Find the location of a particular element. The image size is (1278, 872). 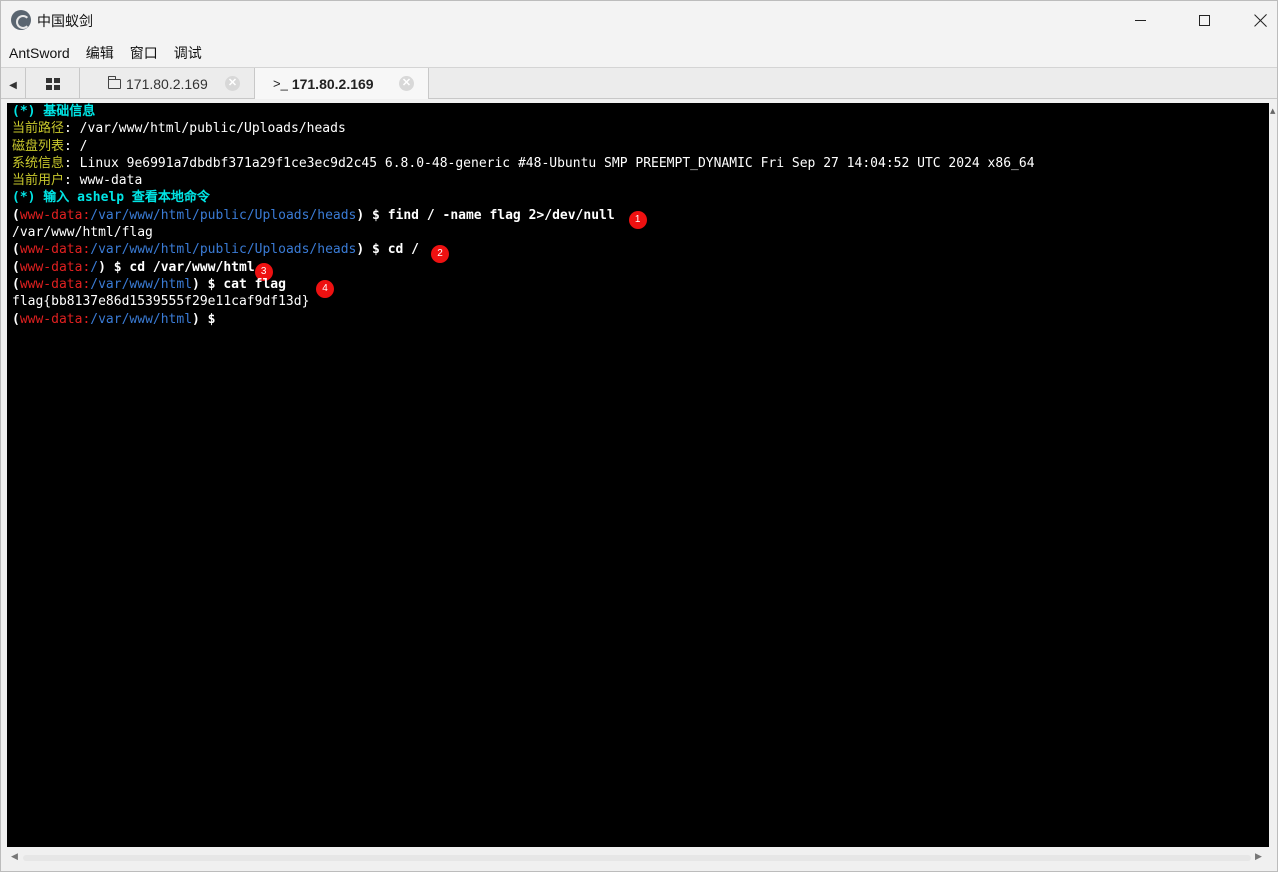

menu-edit: 编辑 is located at coordinates (100, 53).